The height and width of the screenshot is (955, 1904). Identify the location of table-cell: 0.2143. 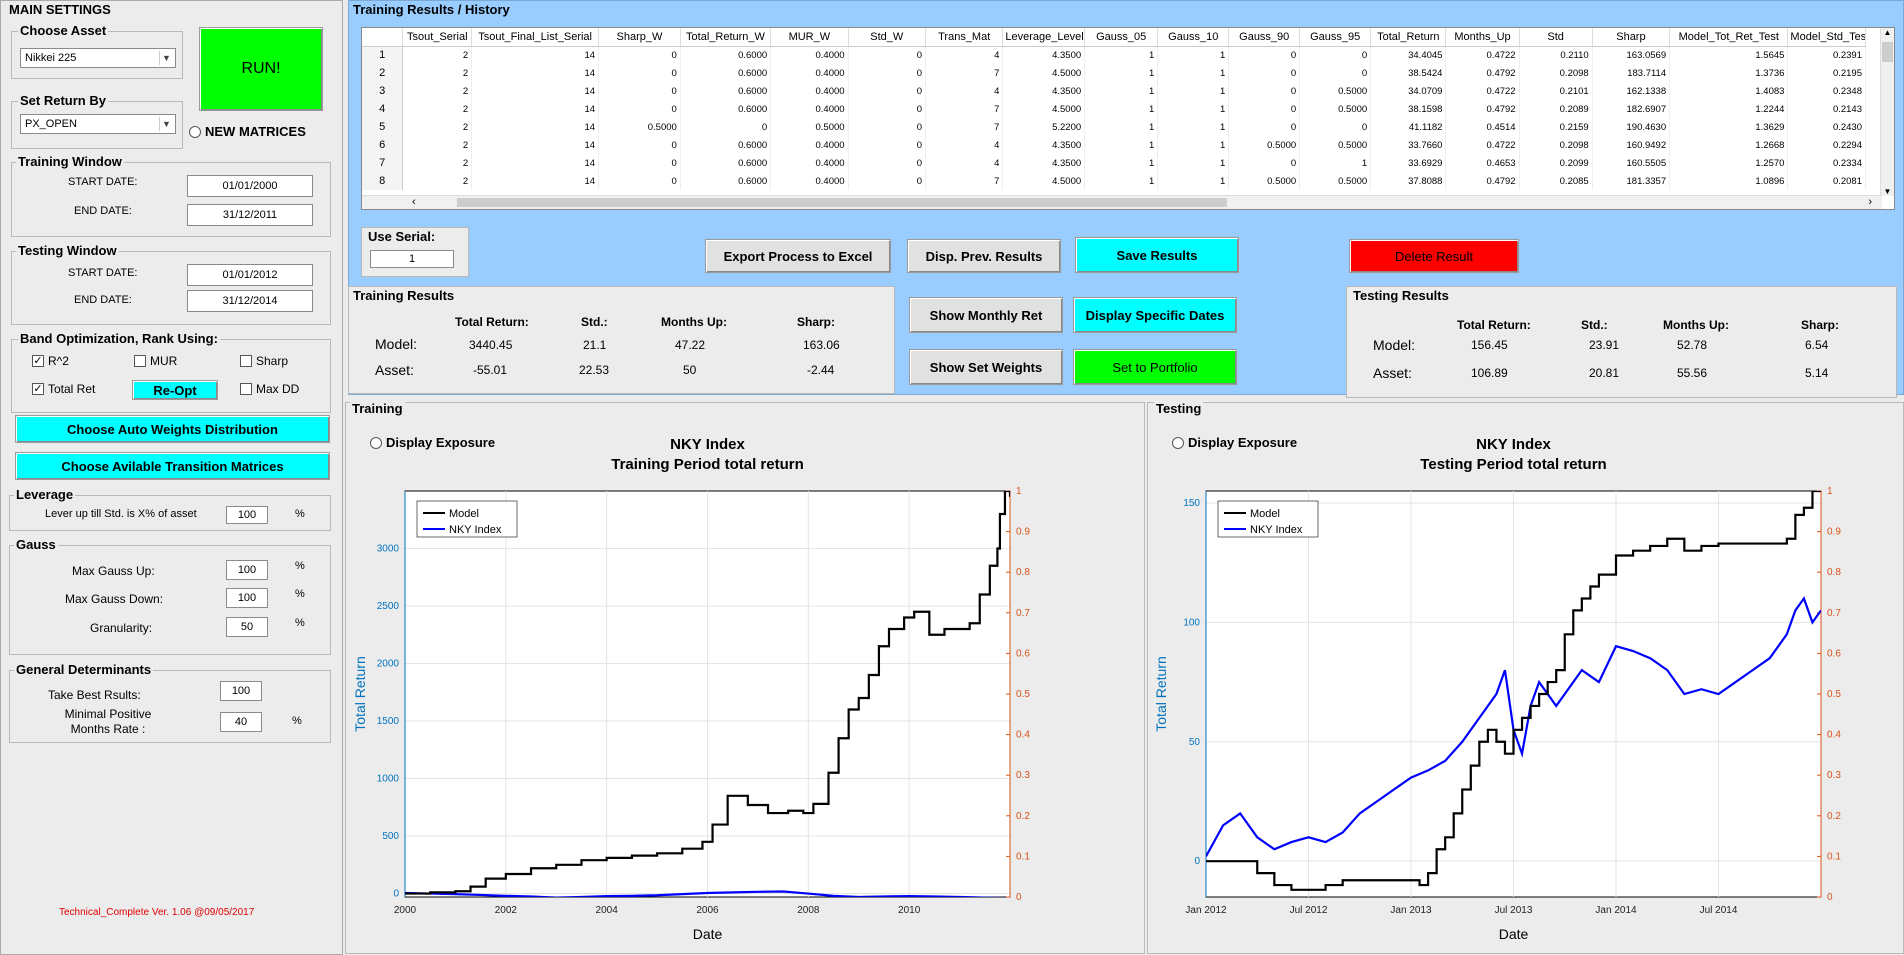
(1826, 109).